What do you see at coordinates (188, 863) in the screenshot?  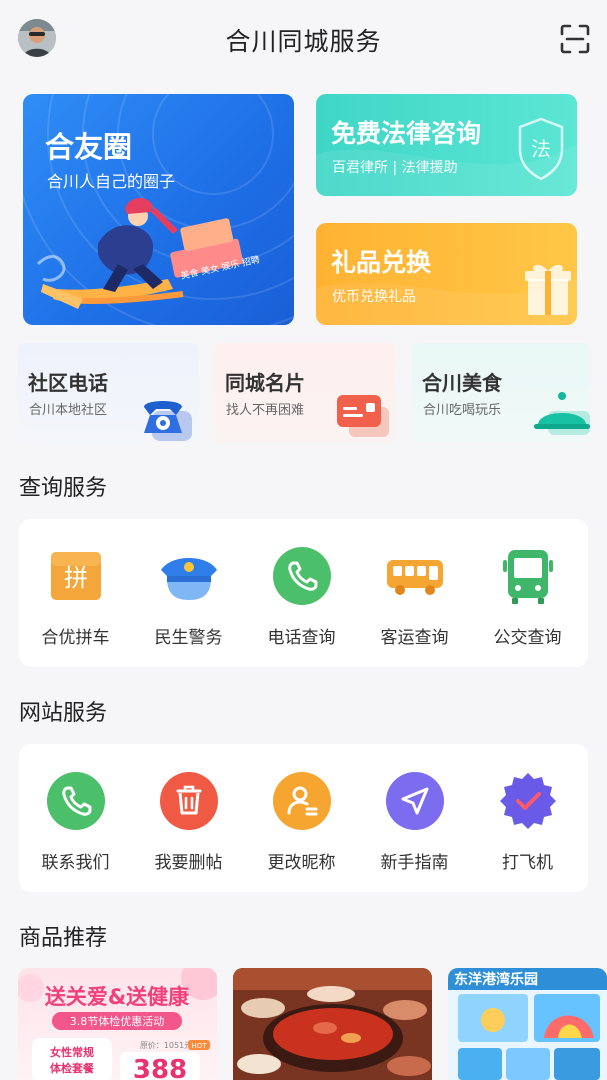 I see `delete-post-label: 我要删帖` at bounding box center [188, 863].